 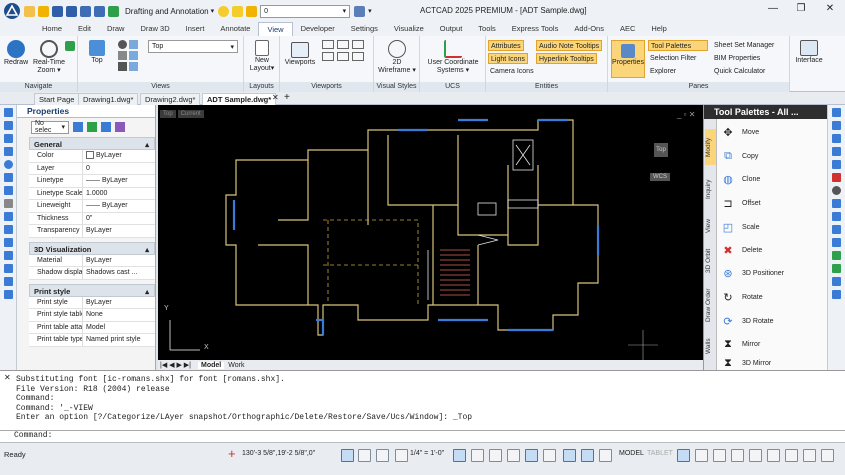 What do you see at coordinates (8, 112) in the screenshot?
I see `line-tool-icon` at bounding box center [8, 112].